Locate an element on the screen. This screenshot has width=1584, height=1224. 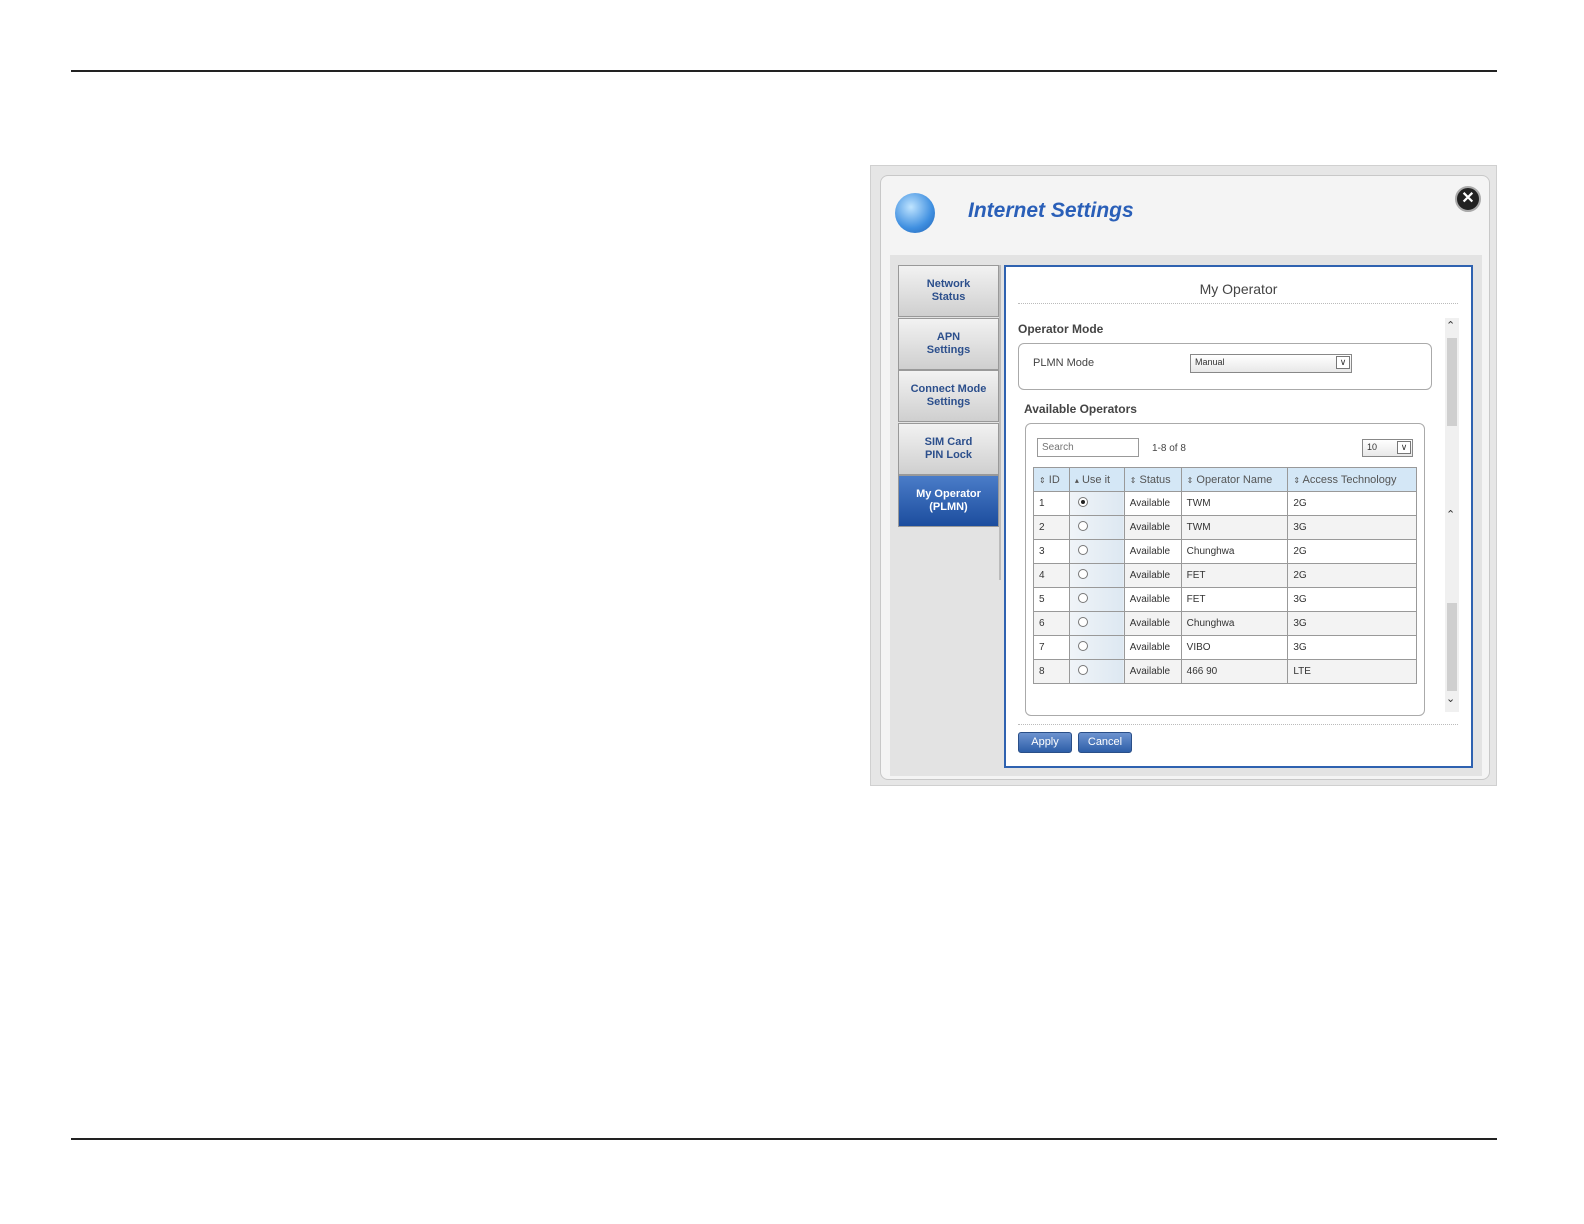
id-cell: 6 is located at coordinates (1051, 623).